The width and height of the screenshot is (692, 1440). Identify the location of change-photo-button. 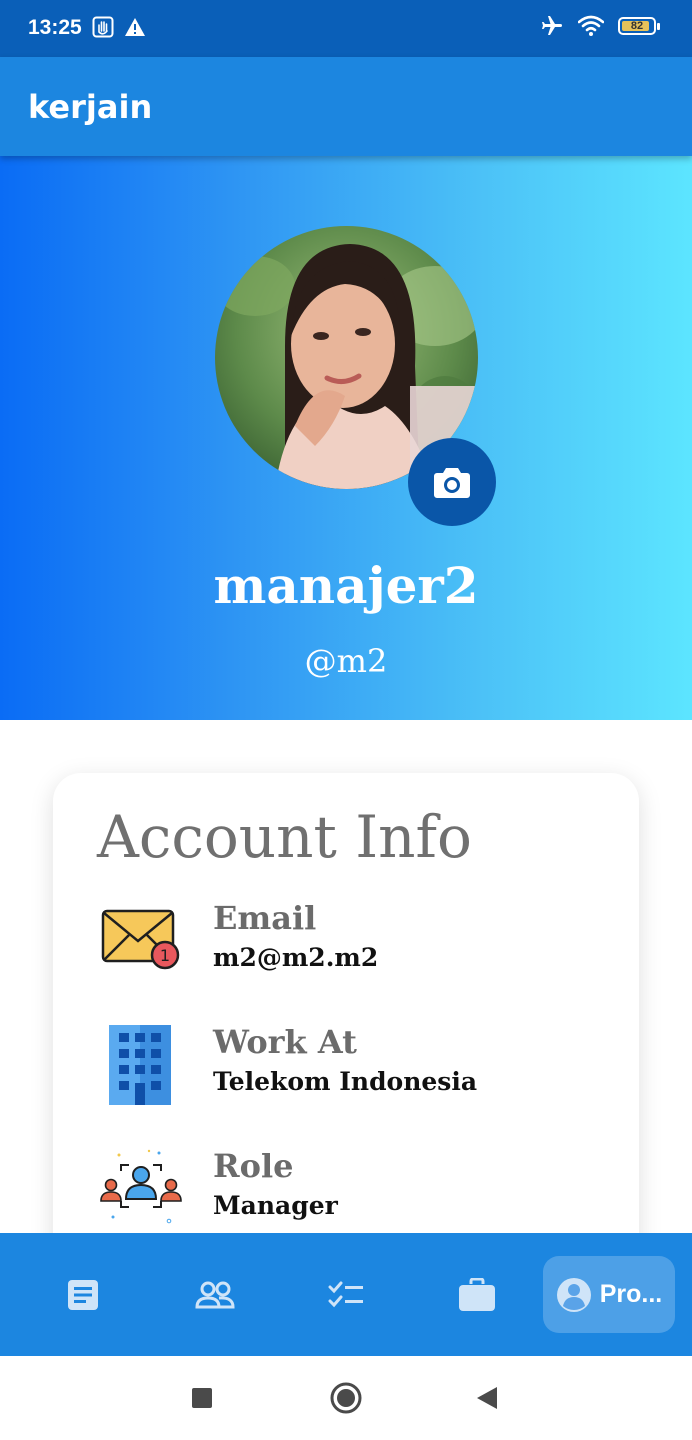
(452, 482).